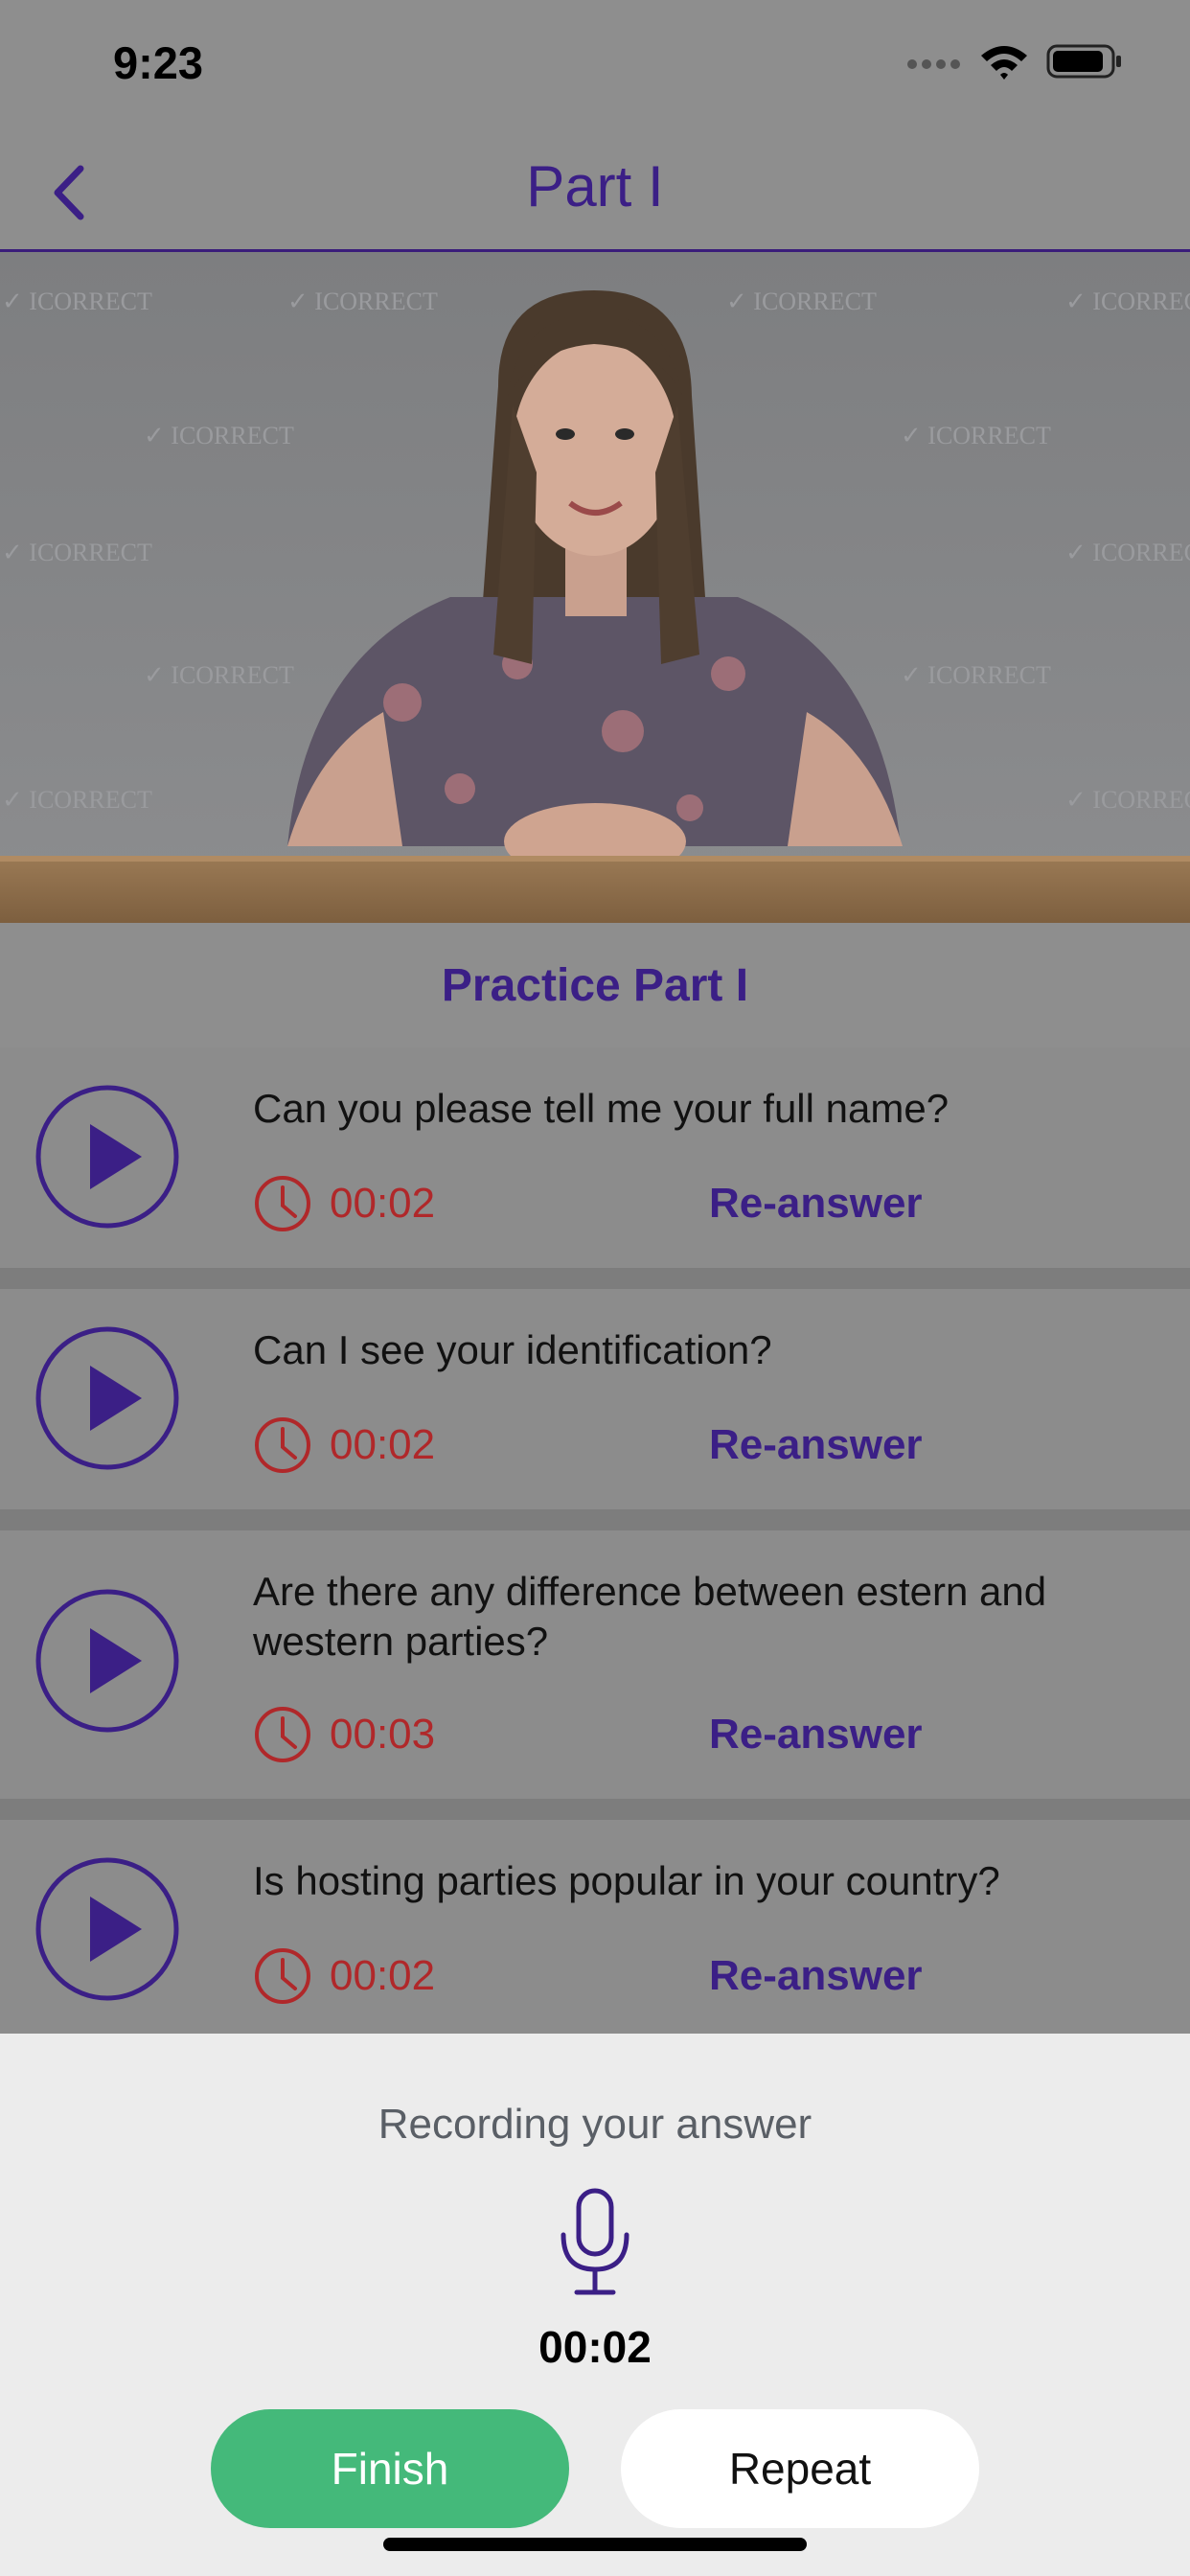 The image size is (1190, 2576). What do you see at coordinates (595, 186) in the screenshot?
I see `page-title: Part I` at bounding box center [595, 186].